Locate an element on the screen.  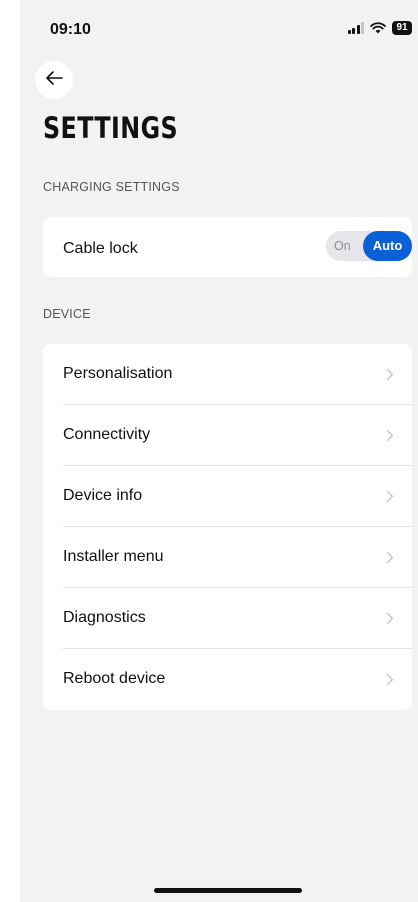
back-button is located at coordinates (54, 80).